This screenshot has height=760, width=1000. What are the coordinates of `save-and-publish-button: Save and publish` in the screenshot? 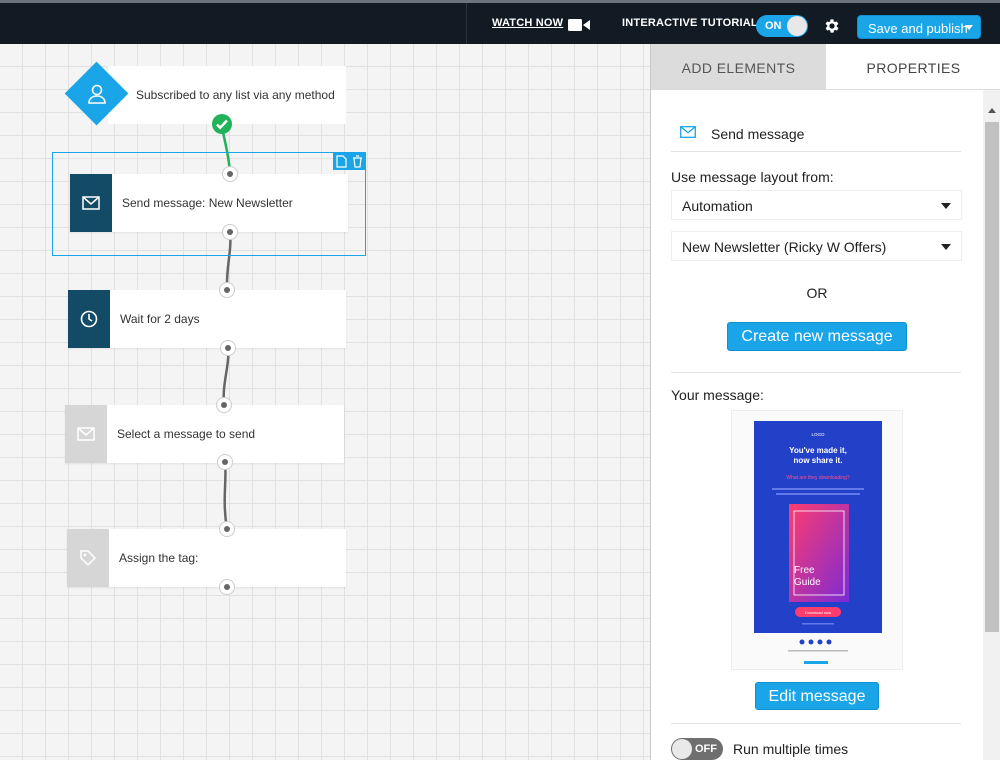 It's located at (919, 27).